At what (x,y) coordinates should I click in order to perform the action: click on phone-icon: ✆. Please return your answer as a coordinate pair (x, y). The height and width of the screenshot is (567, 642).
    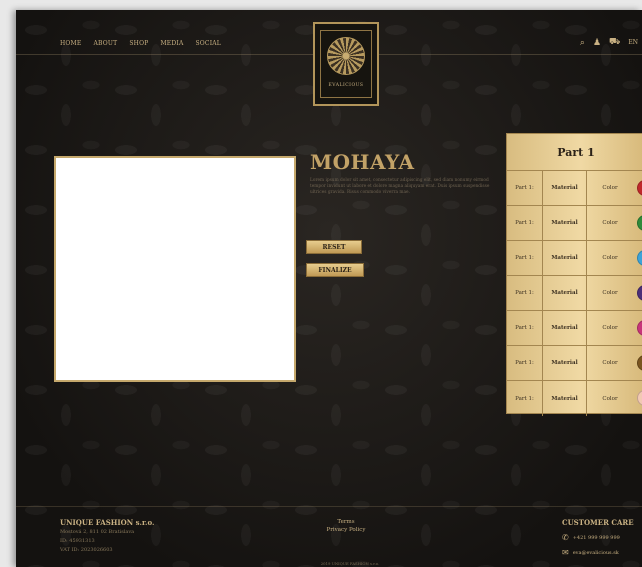
    Looking at the image, I should click on (565, 537).